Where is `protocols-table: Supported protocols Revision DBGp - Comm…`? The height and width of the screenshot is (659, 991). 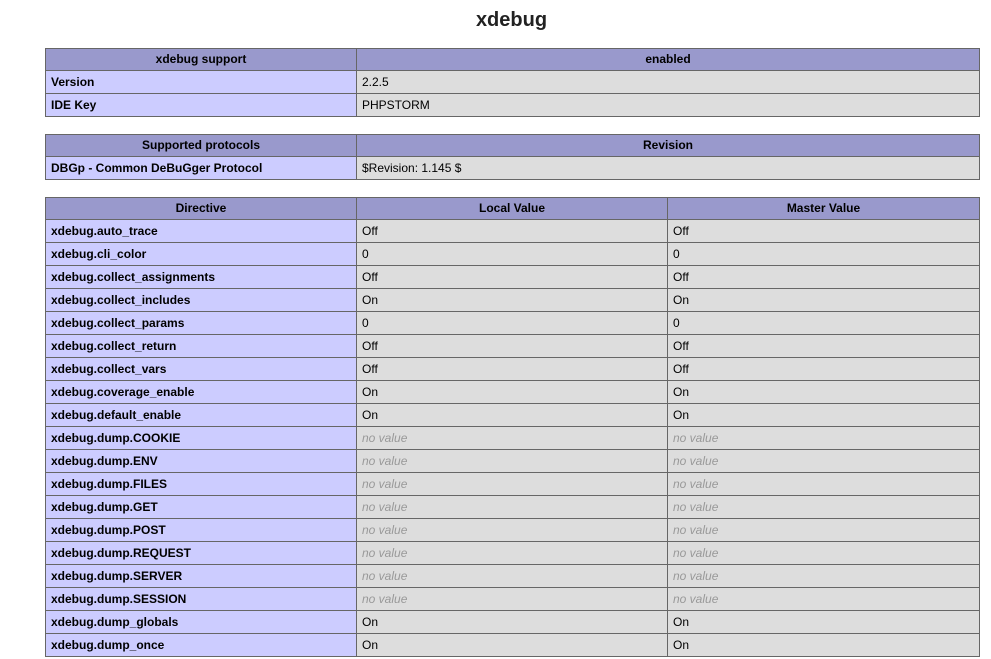
protocols-table: Supported protocols Revision DBGp - Comm… is located at coordinates (512, 157).